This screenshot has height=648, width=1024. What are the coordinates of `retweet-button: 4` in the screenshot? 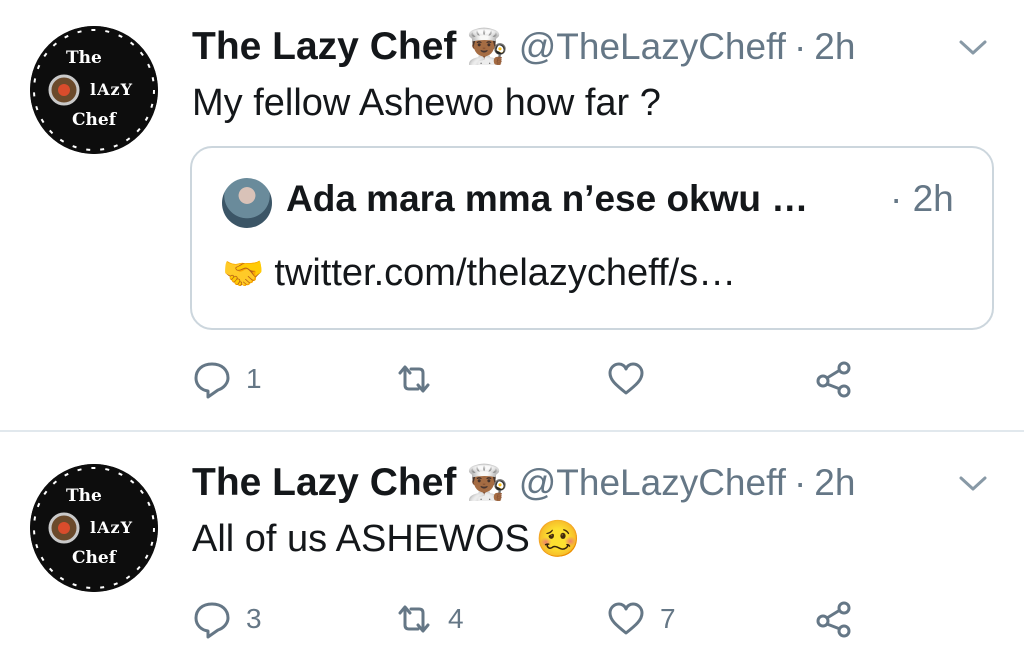 It's located at (429, 619).